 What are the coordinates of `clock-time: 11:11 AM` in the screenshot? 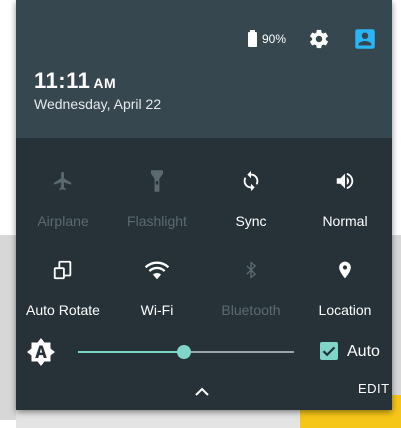 It's located at (75, 81).